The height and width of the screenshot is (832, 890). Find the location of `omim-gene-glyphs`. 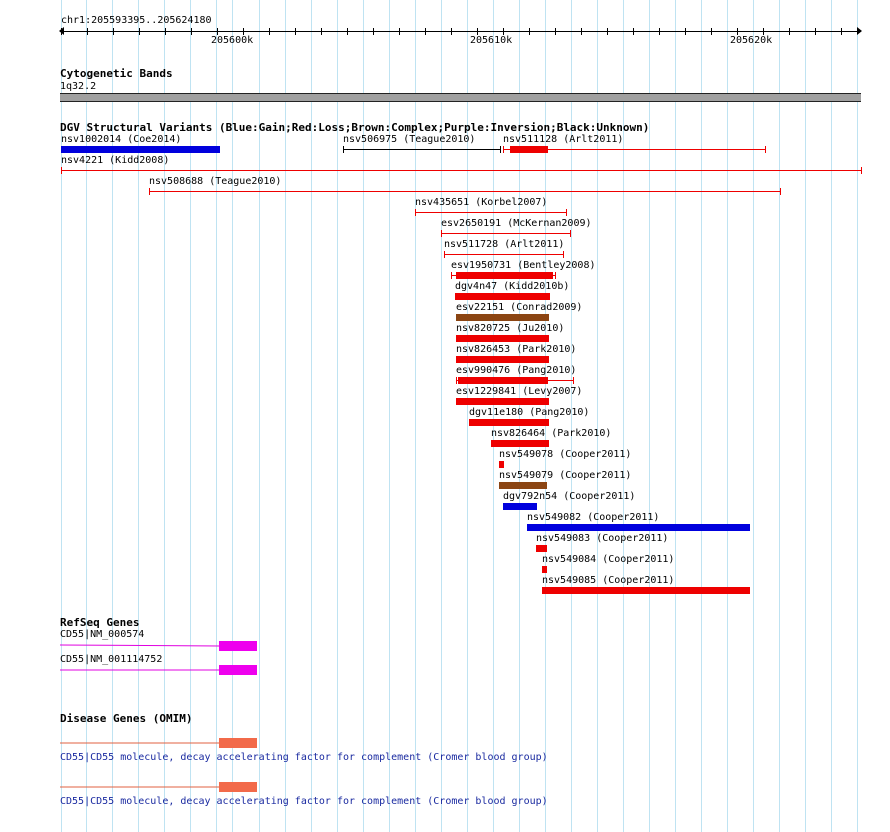

omim-gene-glyphs is located at coordinates (158, 765).